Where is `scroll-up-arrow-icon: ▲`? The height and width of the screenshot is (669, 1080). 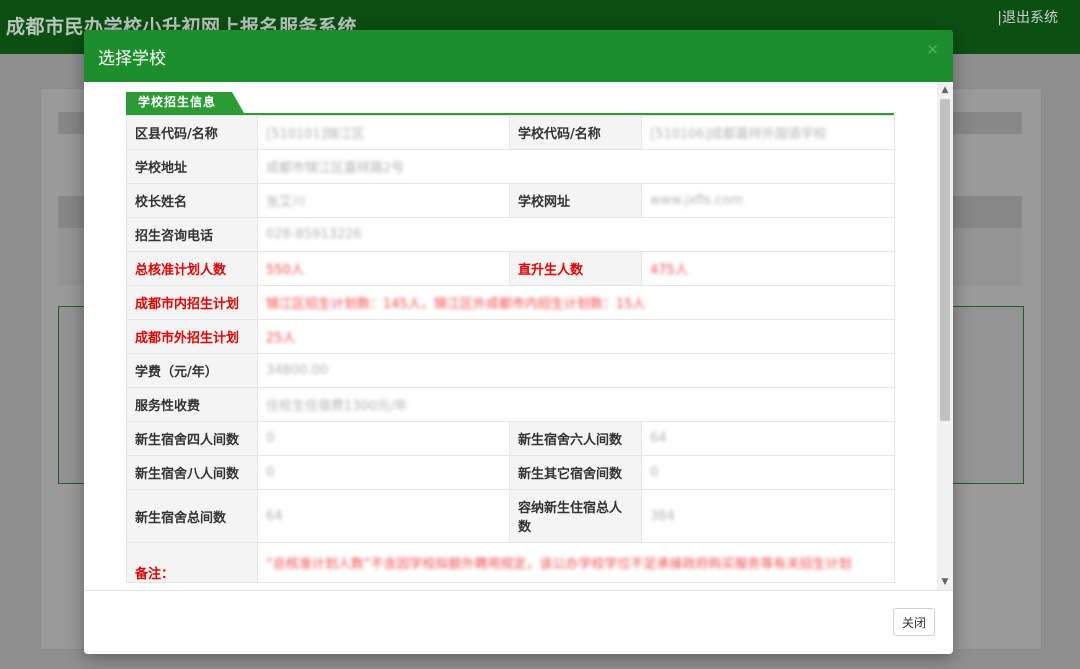 scroll-up-arrow-icon: ▲ is located at coordinates (945, 90).